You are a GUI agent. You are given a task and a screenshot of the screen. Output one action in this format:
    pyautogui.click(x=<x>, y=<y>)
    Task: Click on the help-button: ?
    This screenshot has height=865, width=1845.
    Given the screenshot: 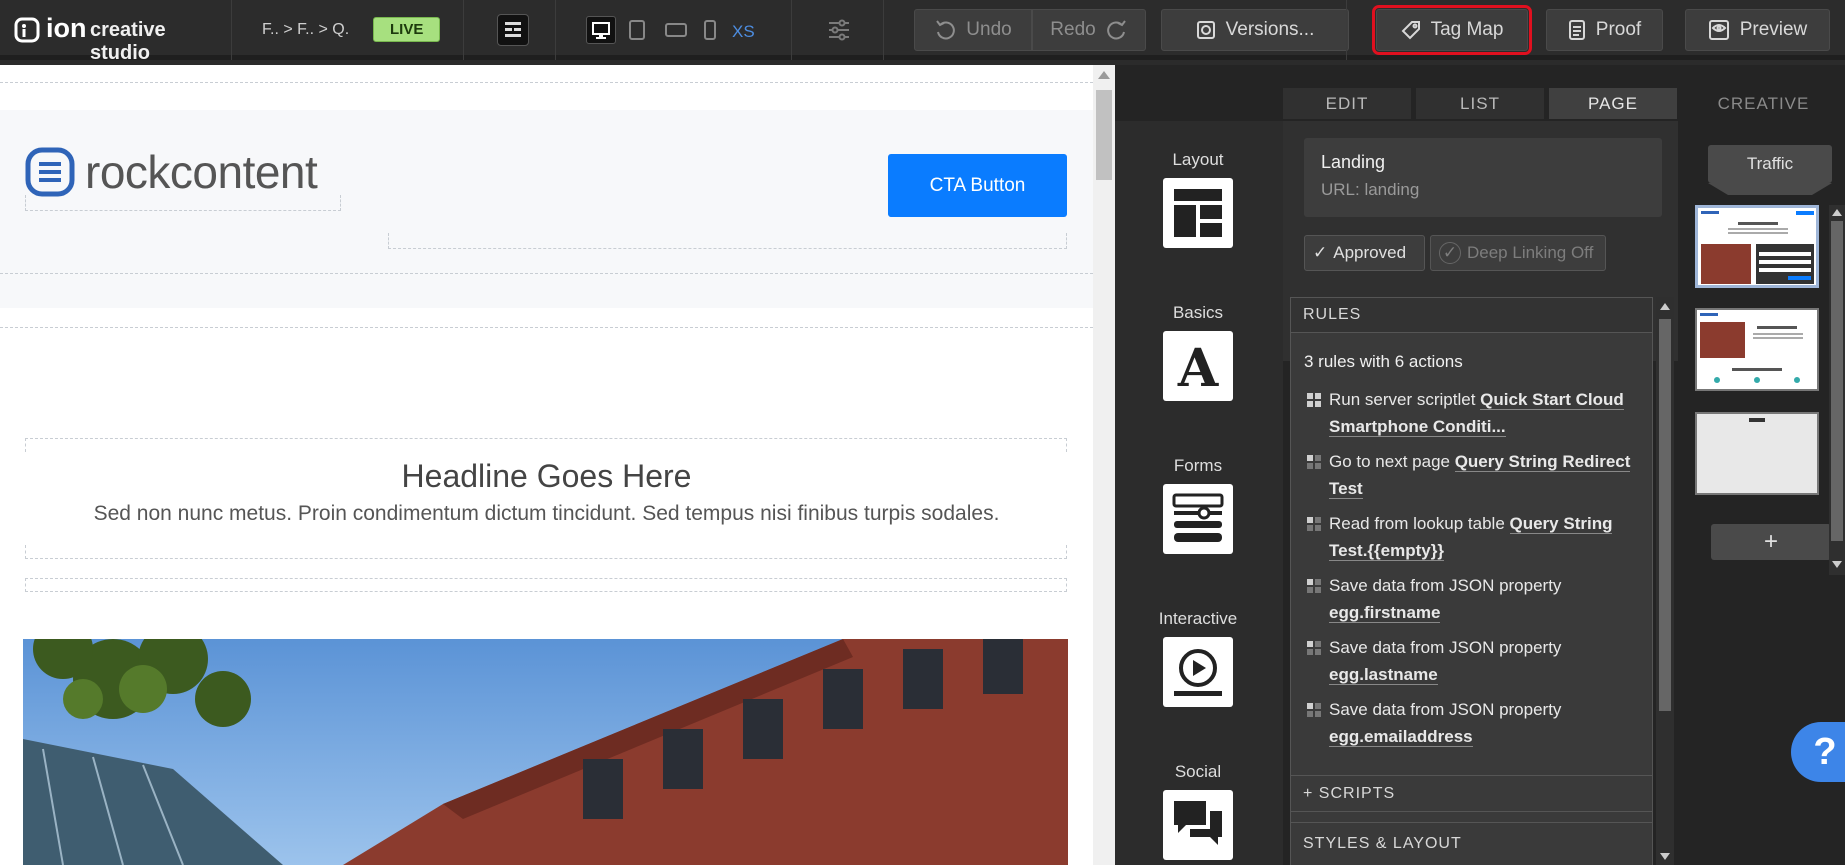 What is the action you would take?
    pyautogui.click(x=1818, y=752)
    